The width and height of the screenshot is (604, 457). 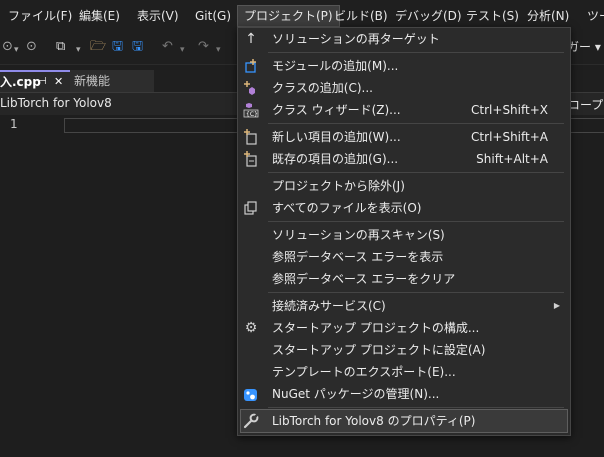 What do you see at coordinates (167, 47) in the screenshot?
I see `undo-icon: ↶` at bounding box center [167, 47].